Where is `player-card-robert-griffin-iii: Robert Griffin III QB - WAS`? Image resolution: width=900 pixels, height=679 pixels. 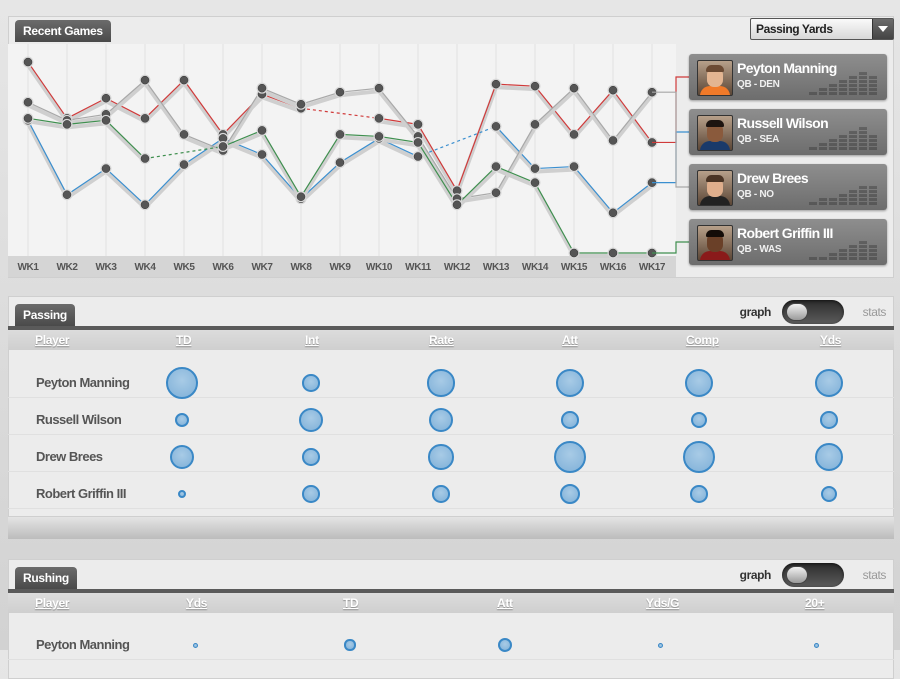
player-card-robert-griffin-iii: Robert Griffin III QB - WAS is located at coordinates (788, 242).